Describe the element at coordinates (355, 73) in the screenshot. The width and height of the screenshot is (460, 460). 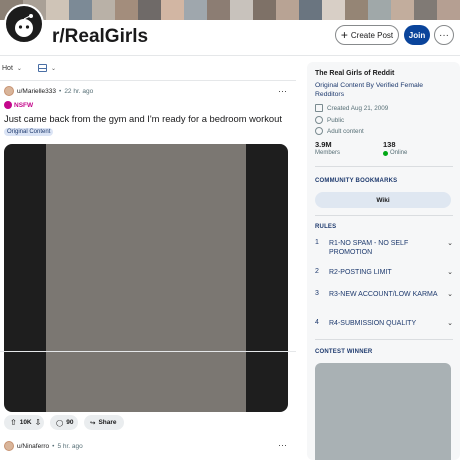
I see `community-title: The Real Girls of Reddit` at that location.